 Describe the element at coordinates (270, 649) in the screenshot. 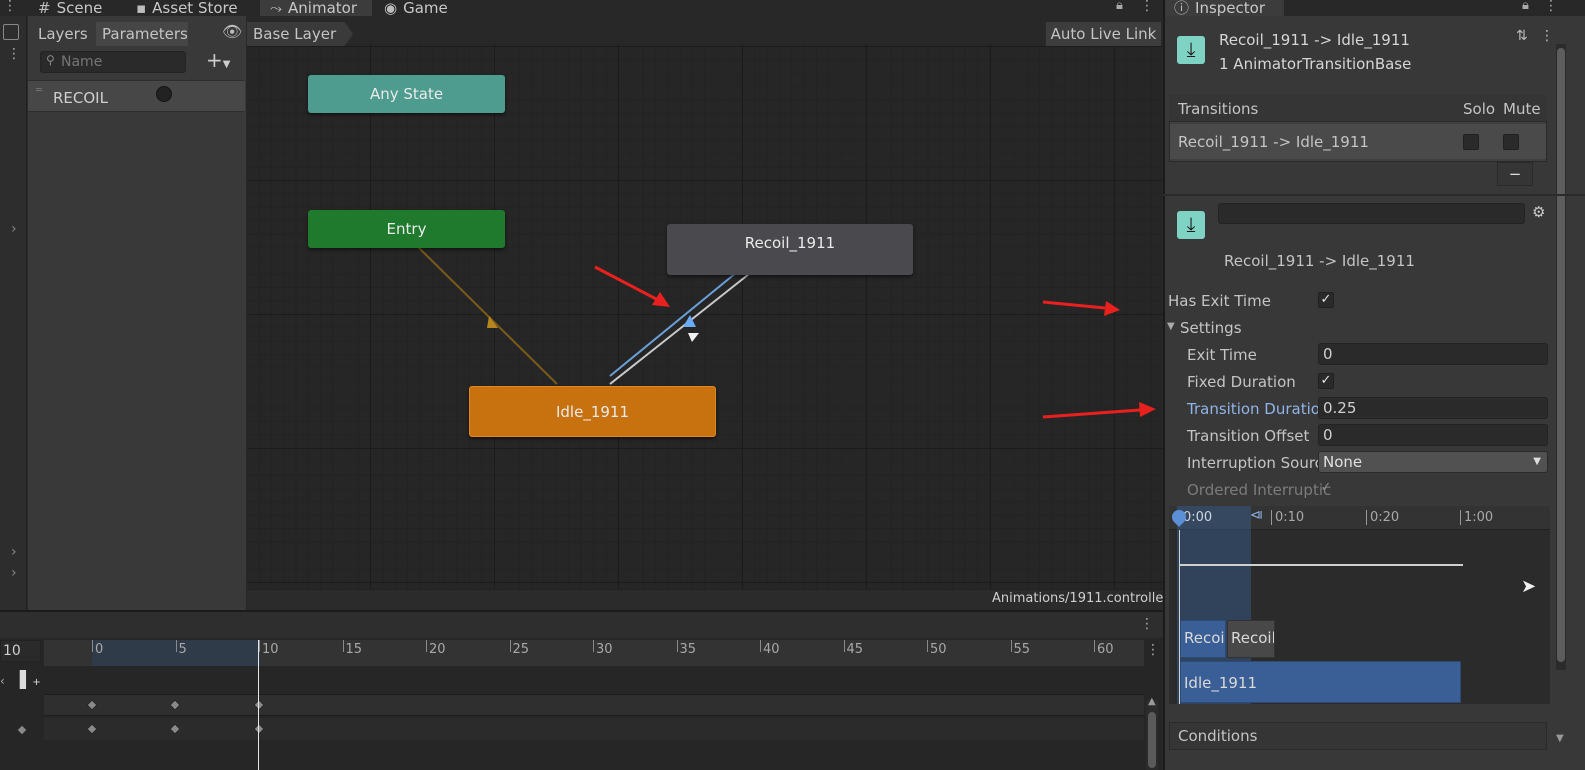

I see `ruler-tick-label: 10` at that location.